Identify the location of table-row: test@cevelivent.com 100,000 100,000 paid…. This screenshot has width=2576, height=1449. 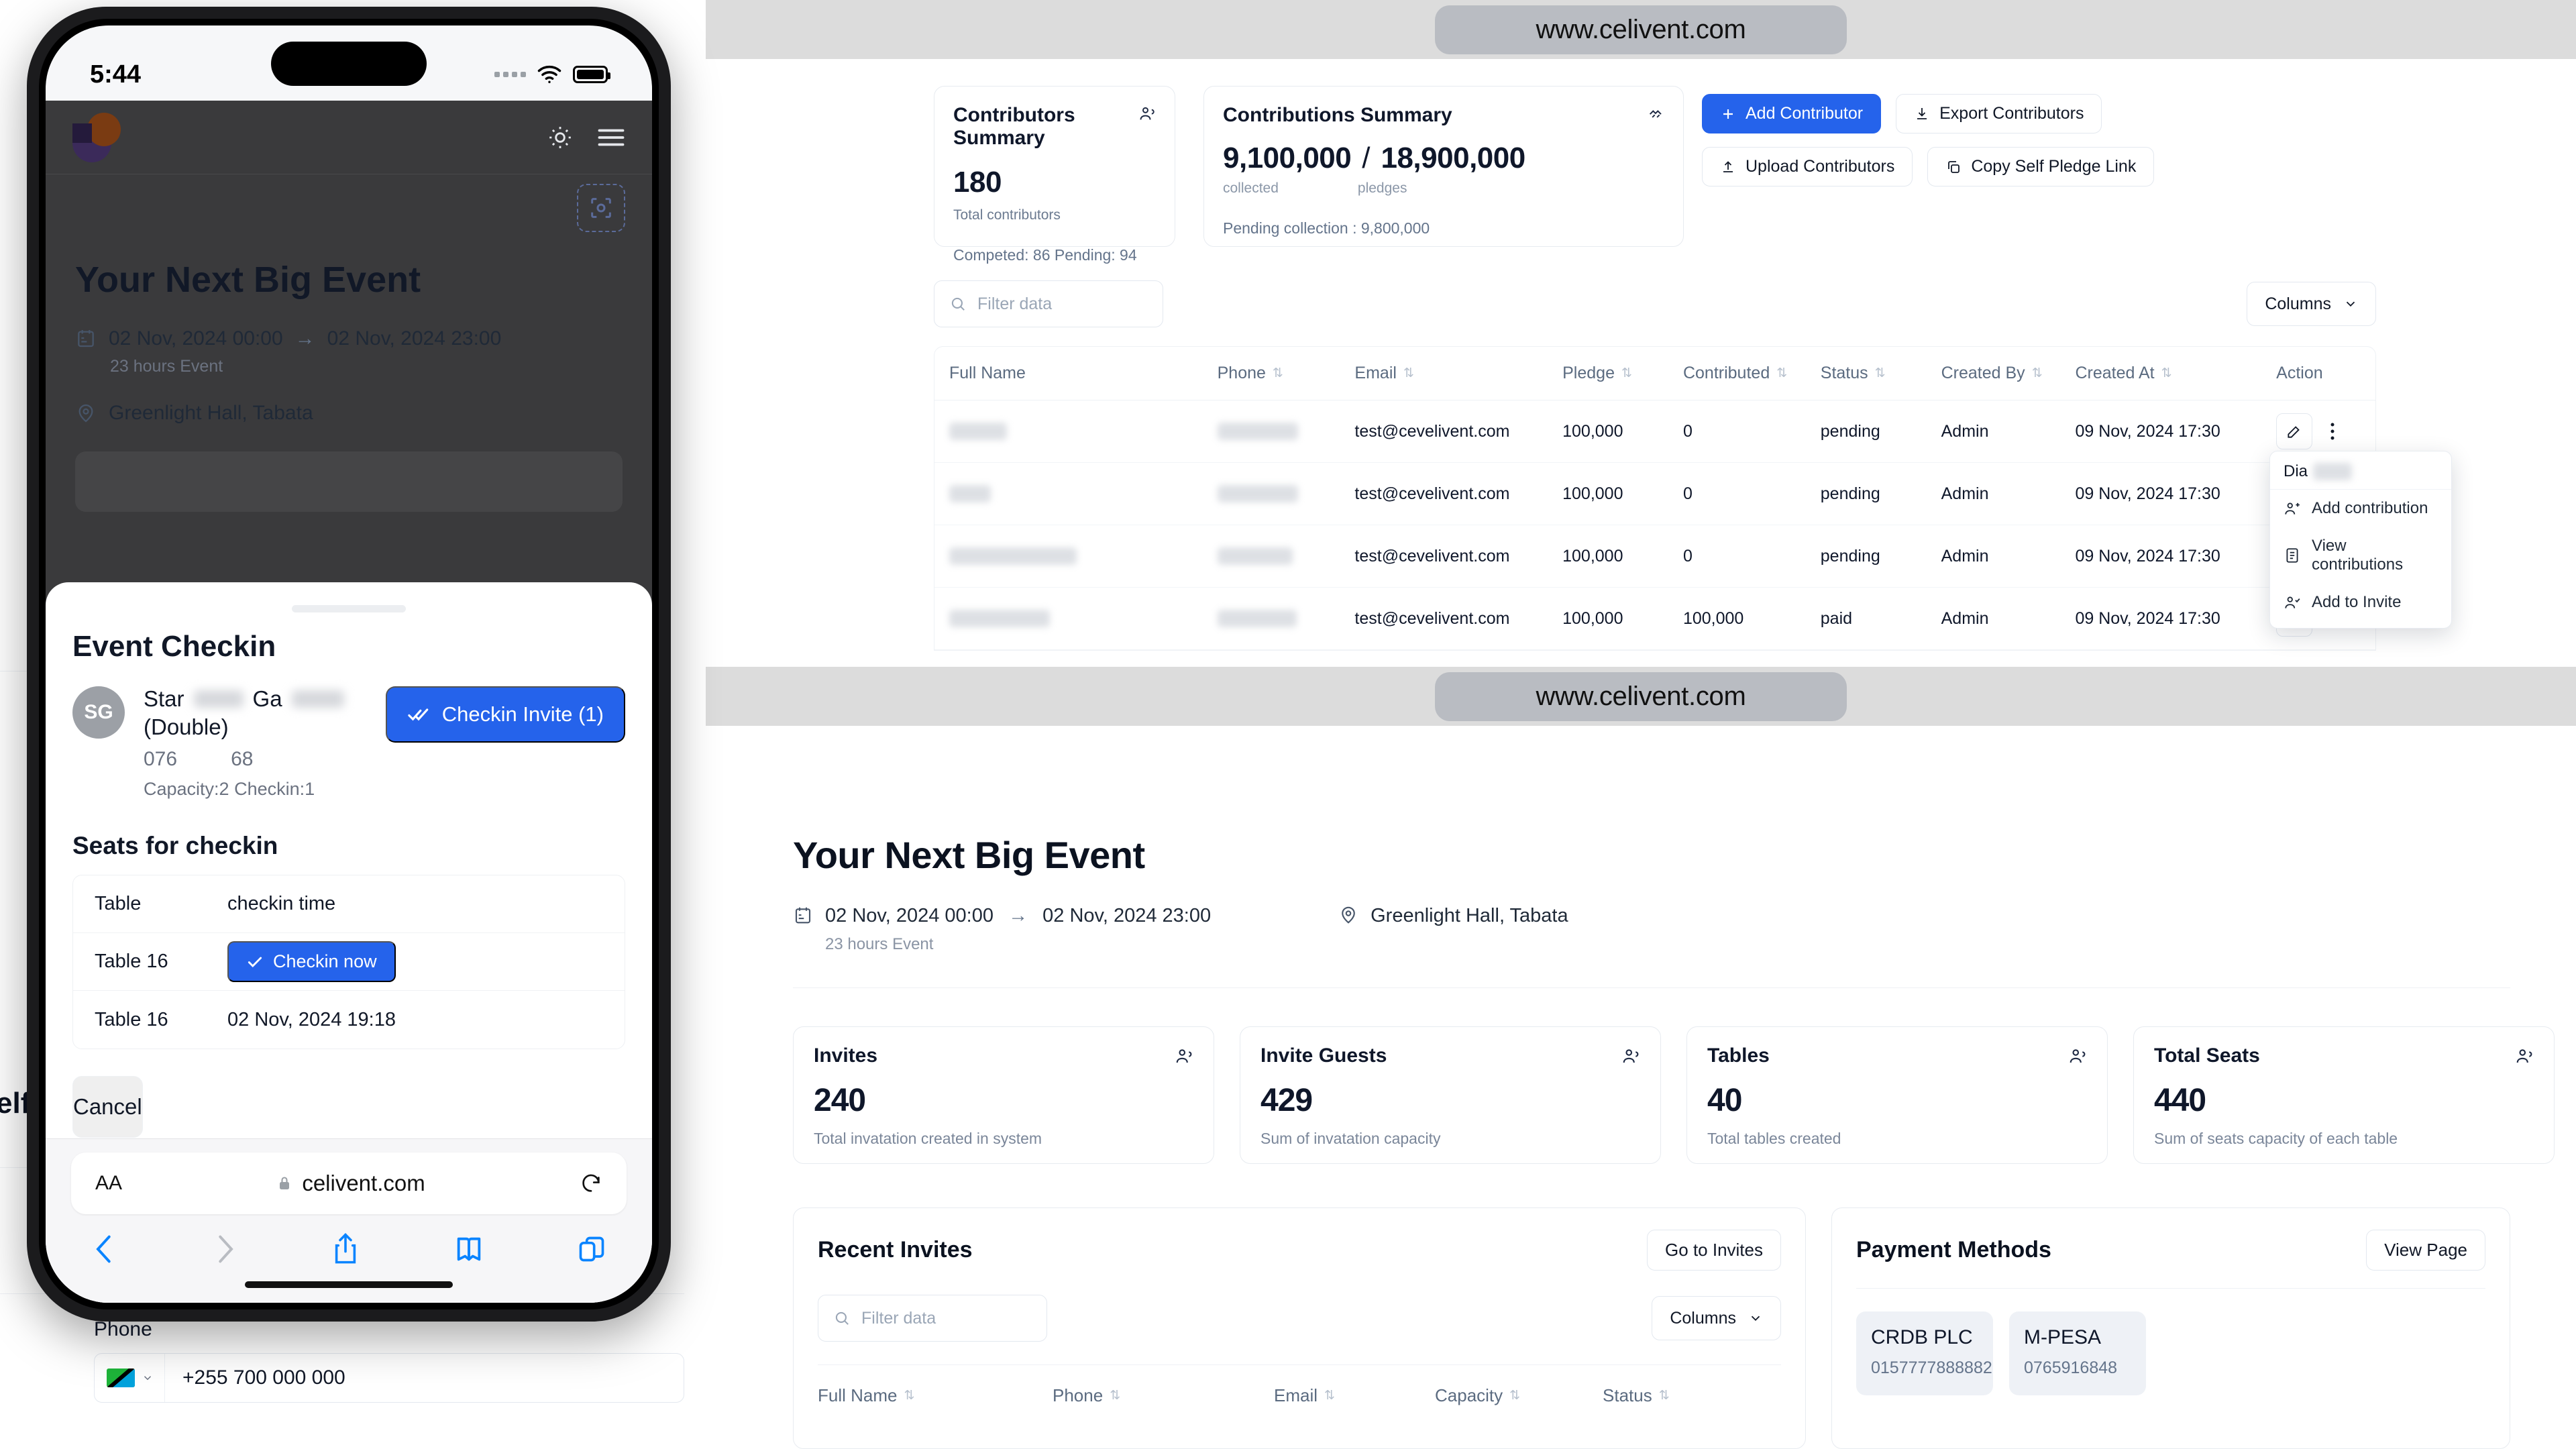
(1654, 619).